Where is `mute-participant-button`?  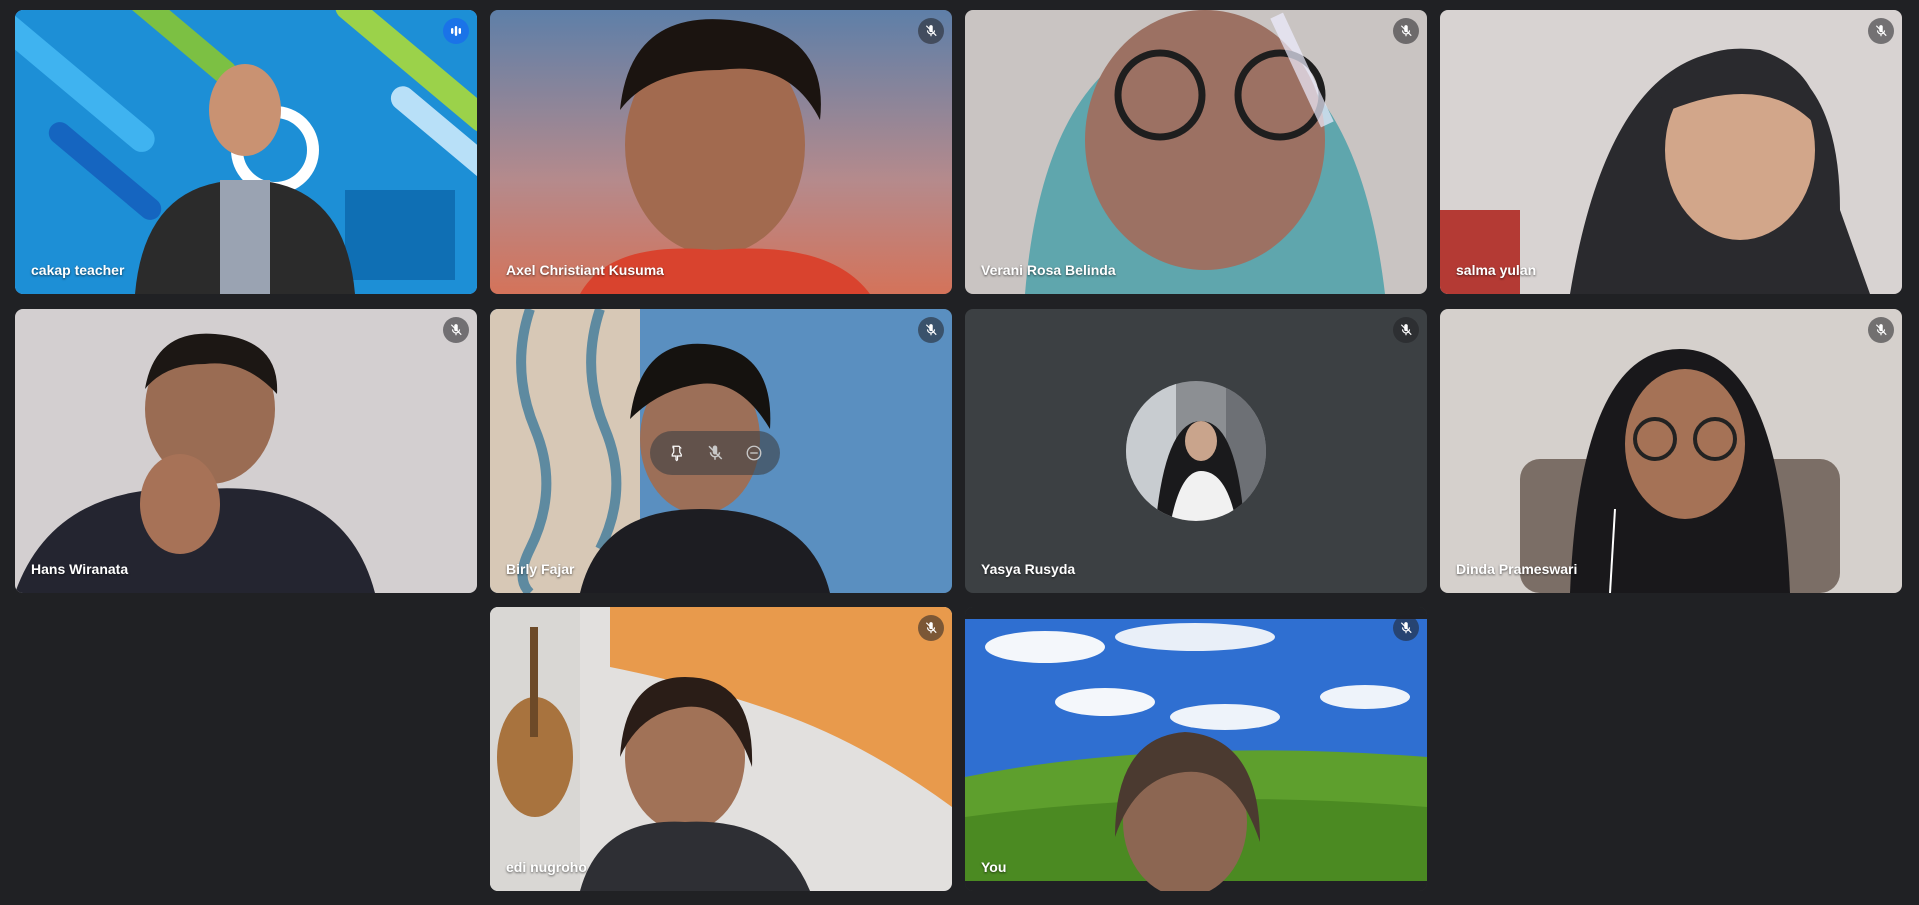 mute-participant-button is located at coordinates (715, 453).